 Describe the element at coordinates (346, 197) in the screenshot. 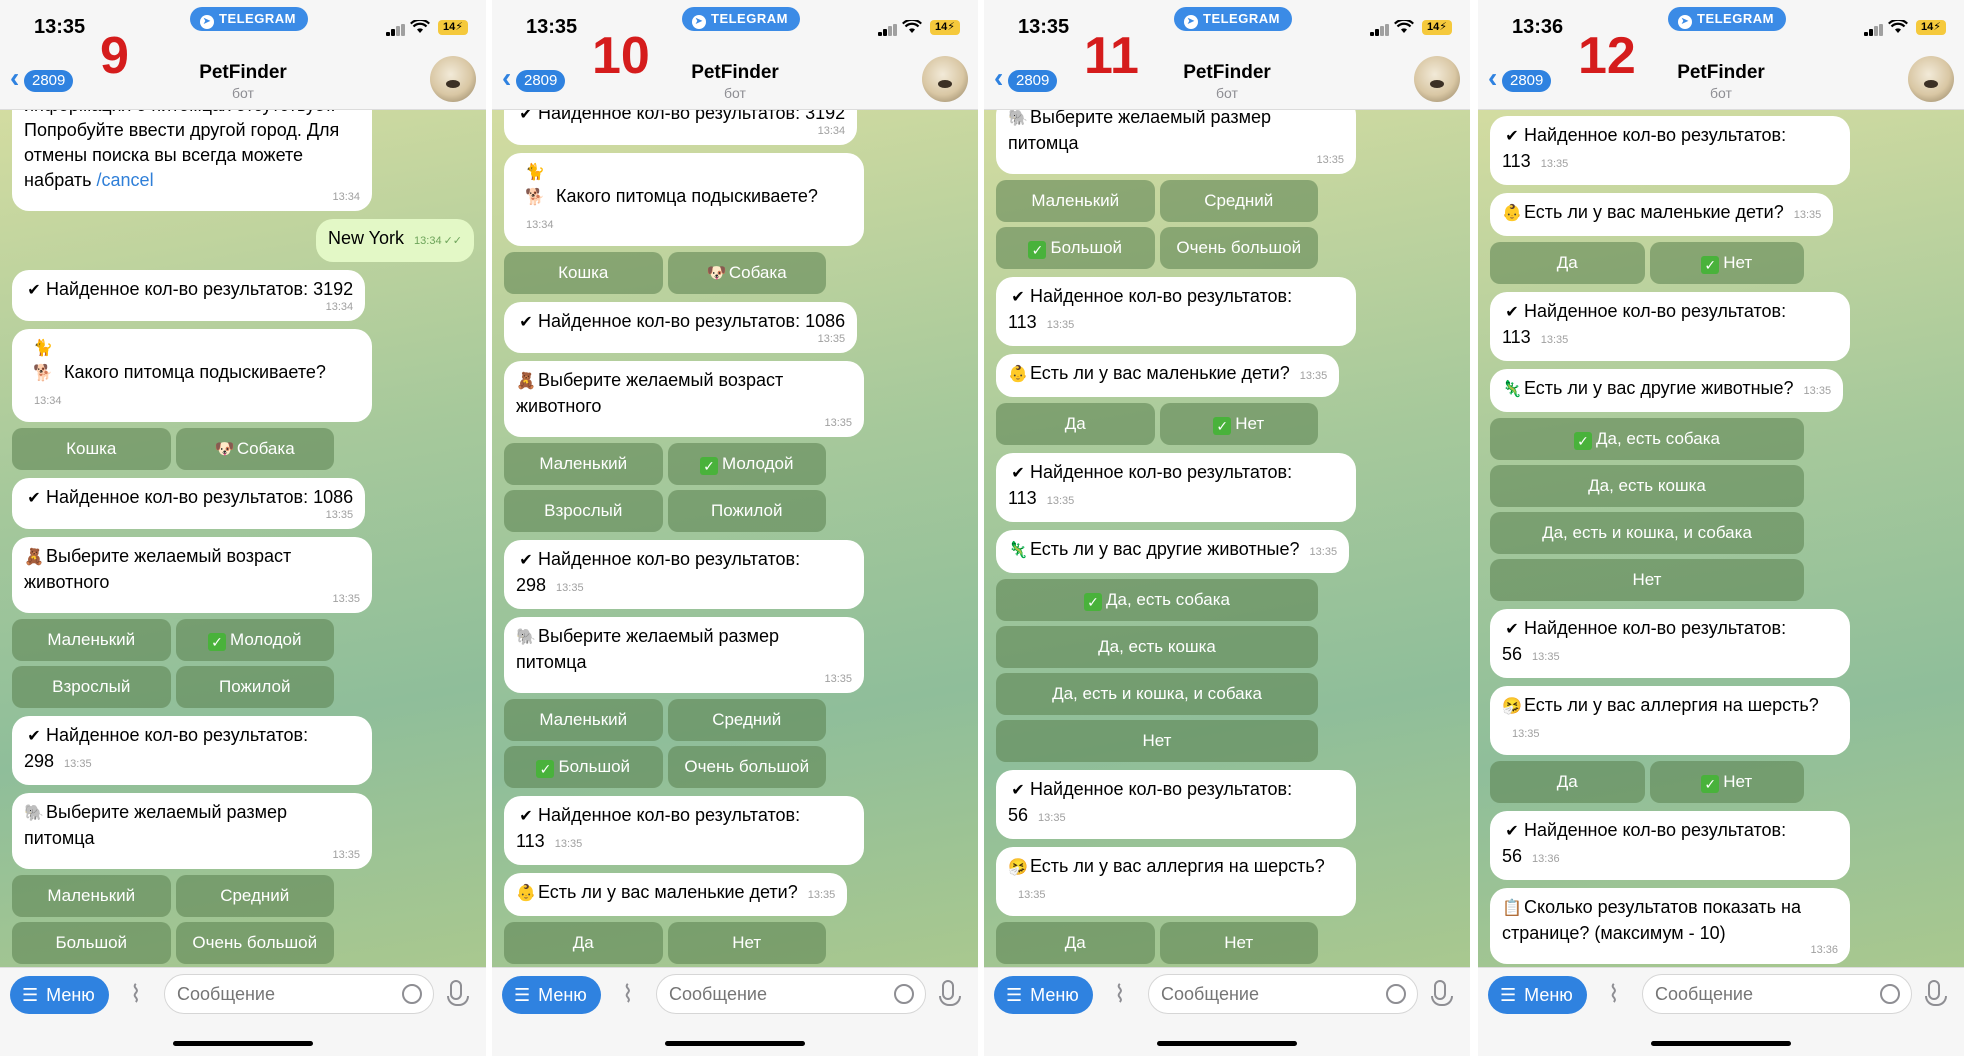

I see `message-time: 13:34` at that location.